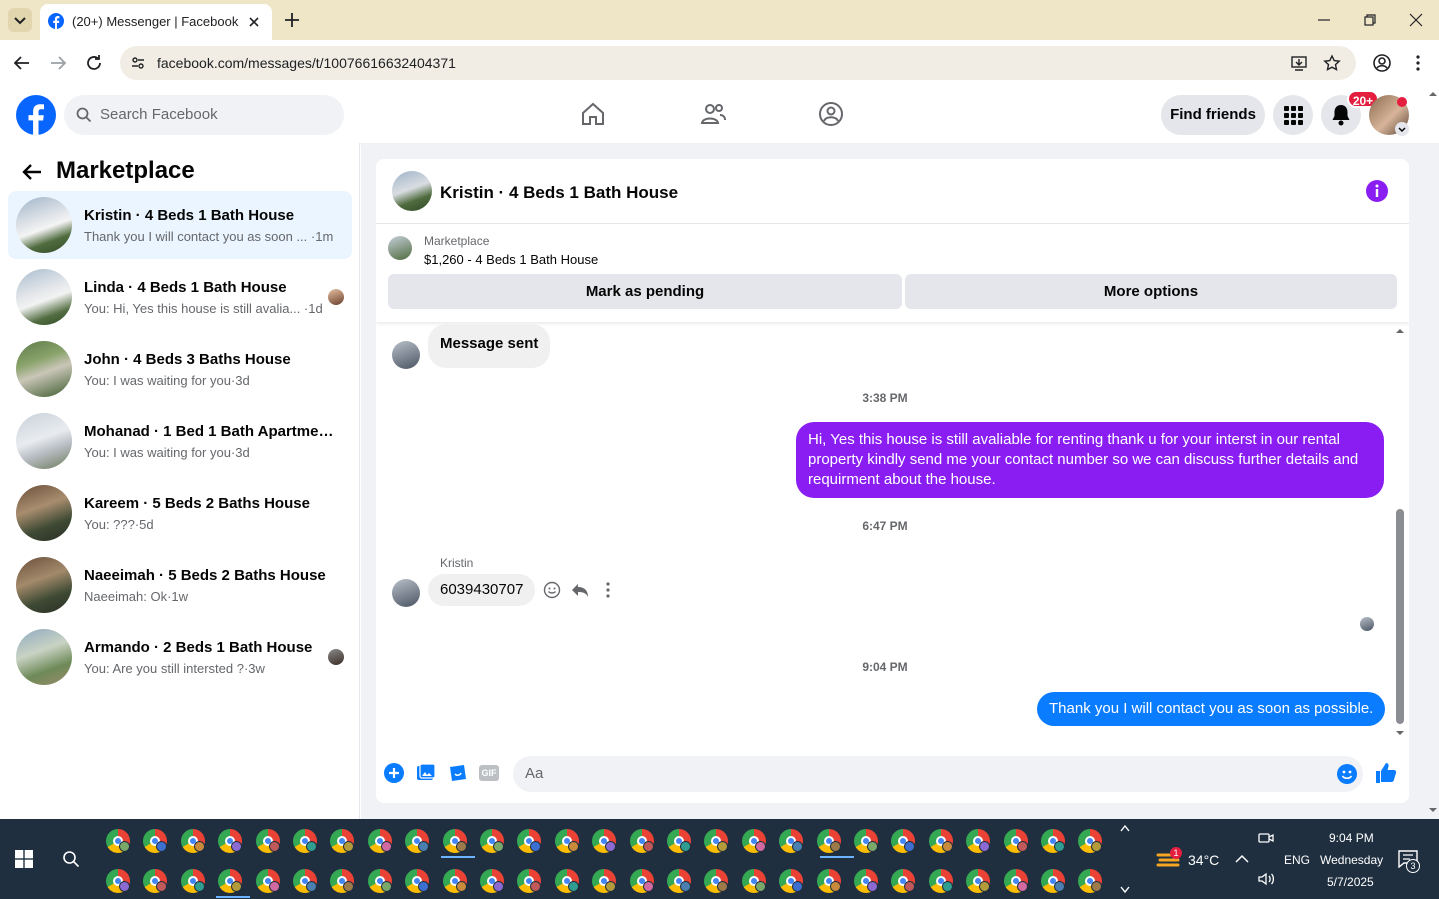  I want to click on photo-icon, so click(426, 773).